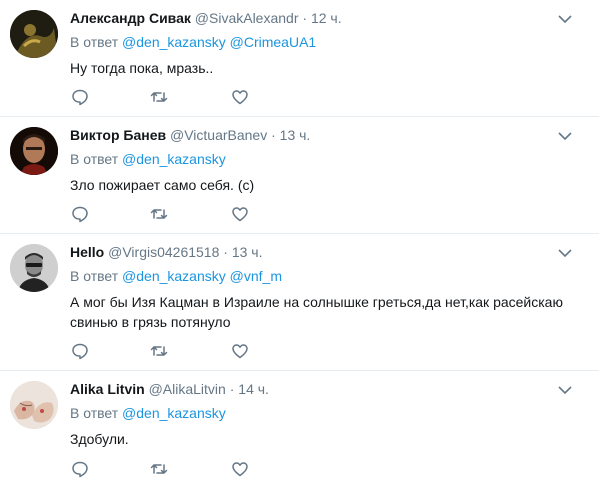  I want to click on mention-link: @CrimeaUA1, so click(273, 42).